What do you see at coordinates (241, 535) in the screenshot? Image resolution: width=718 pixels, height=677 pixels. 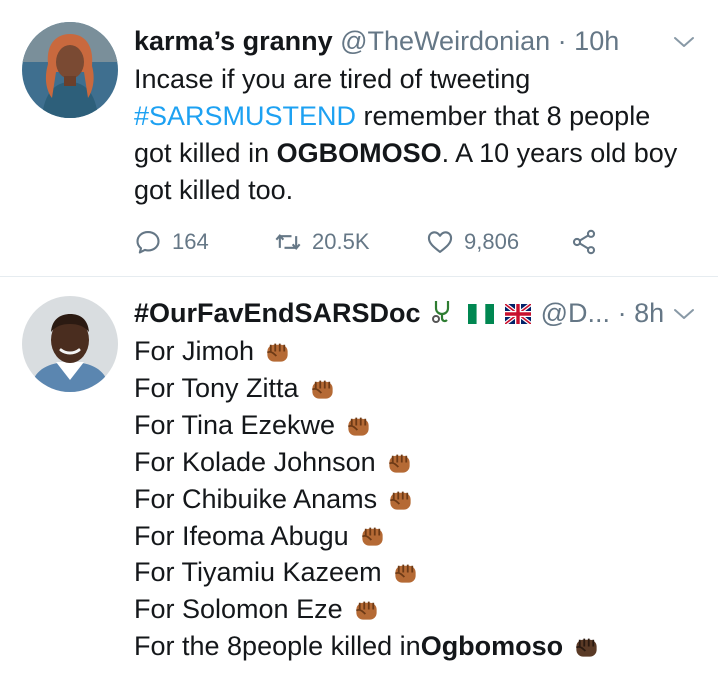 I see `tweet-text-line-content: For Ifeoma Abugu` at bounding box center [241, 535].